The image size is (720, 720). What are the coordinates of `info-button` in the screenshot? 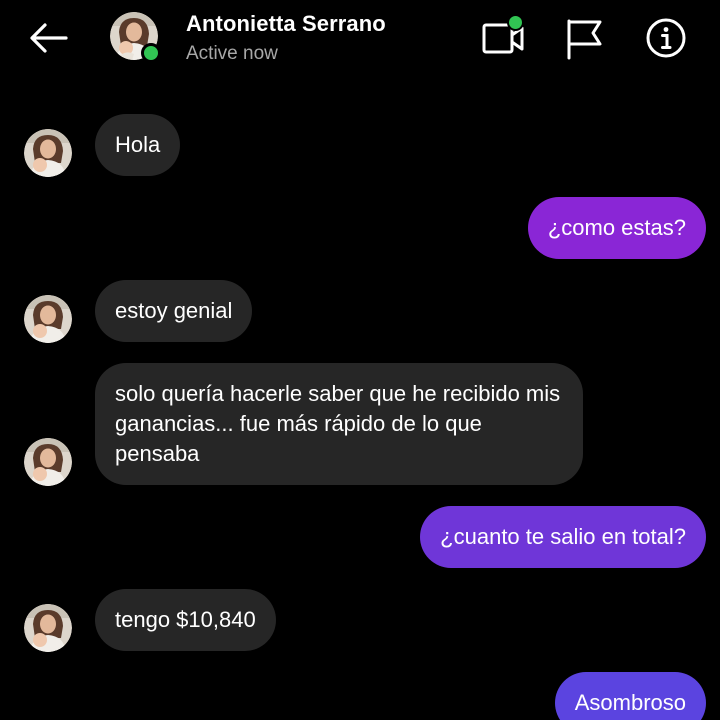 It's located at (666, 38).